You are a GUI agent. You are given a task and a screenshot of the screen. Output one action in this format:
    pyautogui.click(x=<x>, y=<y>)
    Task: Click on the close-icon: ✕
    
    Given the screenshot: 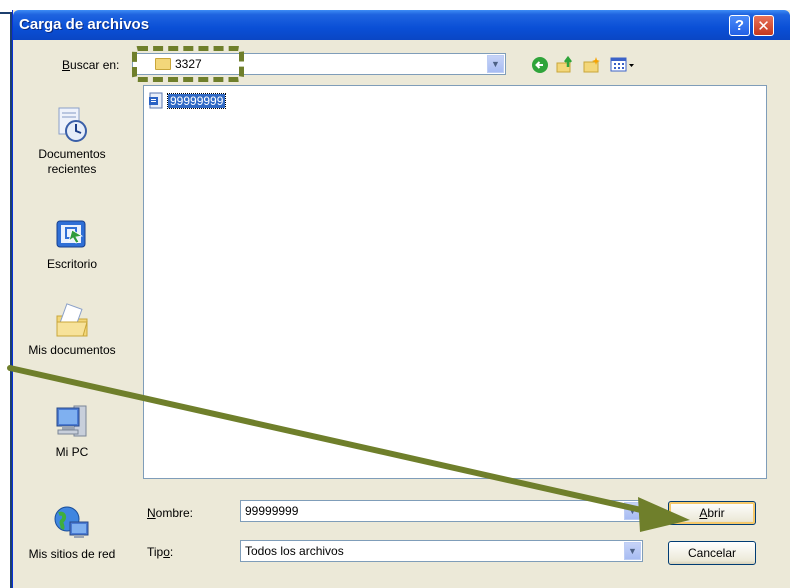 What is the action you would take?
    pyautogui.click(x=763, y=26)
    